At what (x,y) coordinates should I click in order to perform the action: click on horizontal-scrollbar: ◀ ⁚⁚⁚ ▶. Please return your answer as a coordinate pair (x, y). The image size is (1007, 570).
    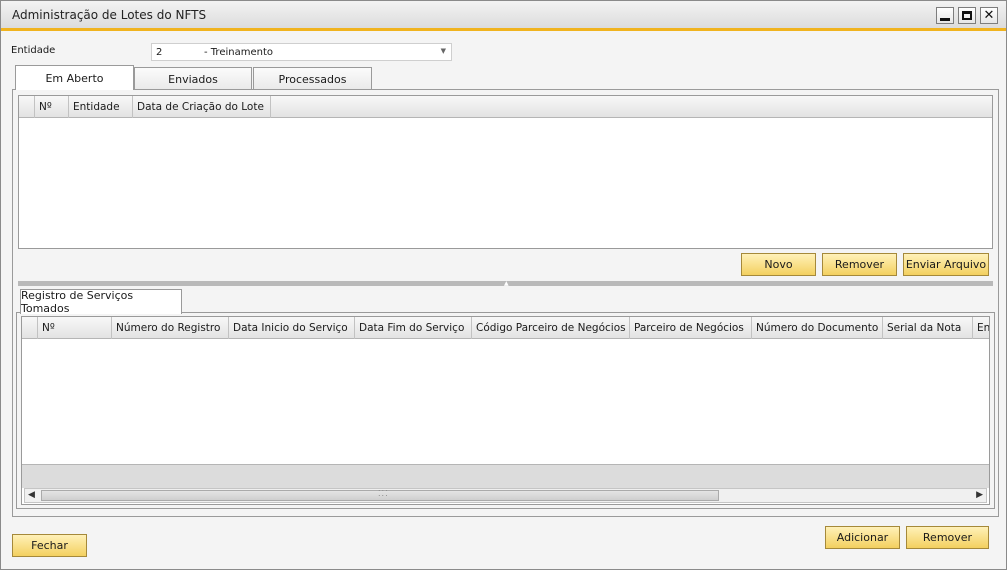
    Looking at the image, I should click on (505, 495).